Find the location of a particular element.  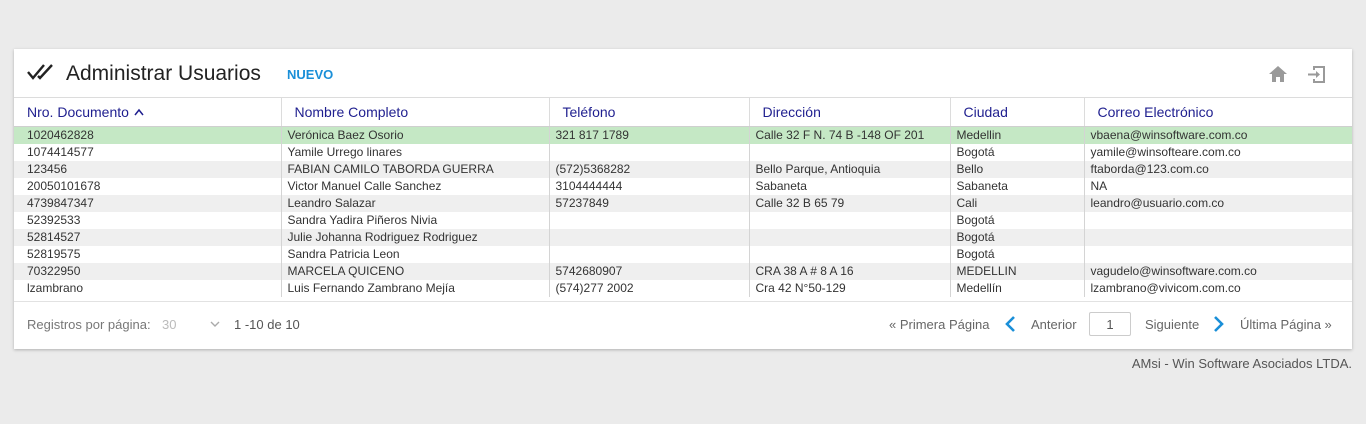

cell-email: yamile@winsofteare.com.co is located at coordinates (1217, 152).